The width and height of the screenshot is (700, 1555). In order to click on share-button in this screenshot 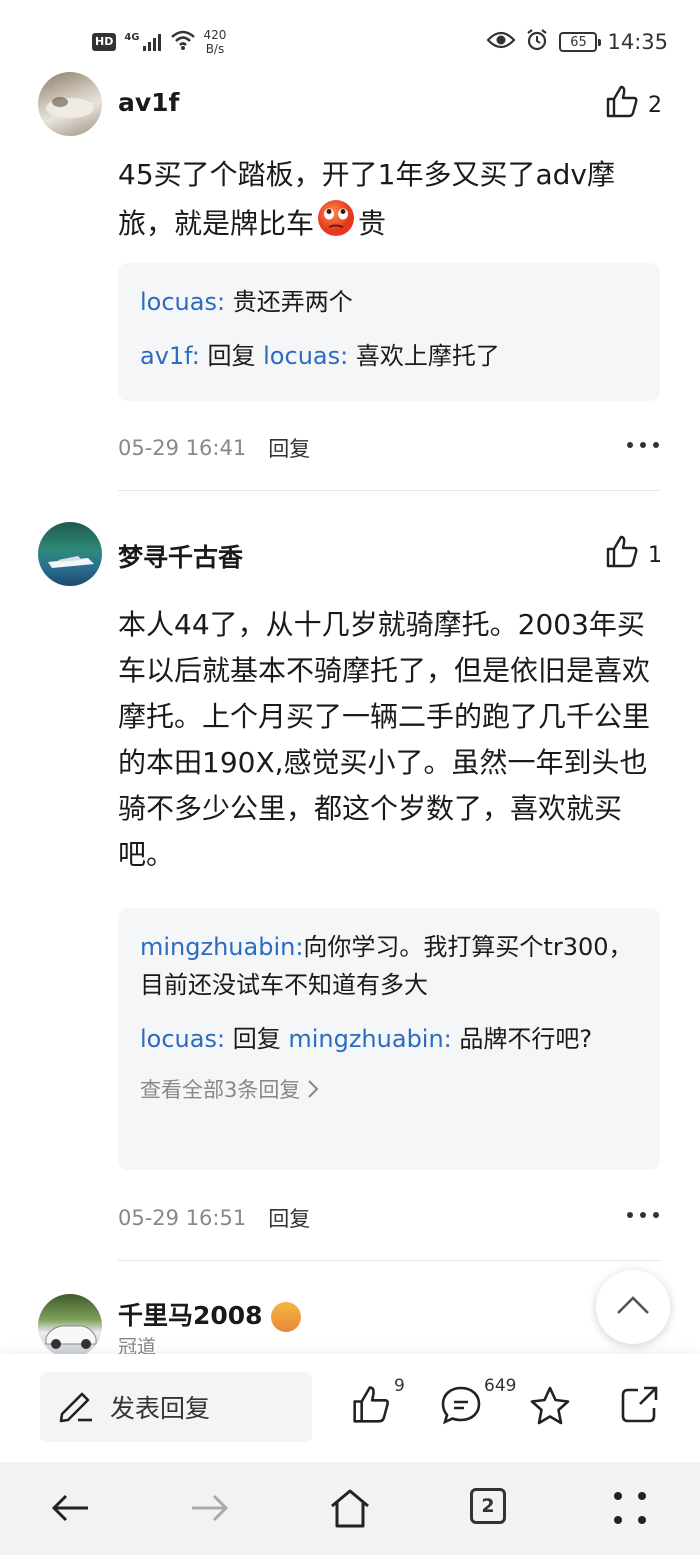, I will do `click(639, 1407)`.